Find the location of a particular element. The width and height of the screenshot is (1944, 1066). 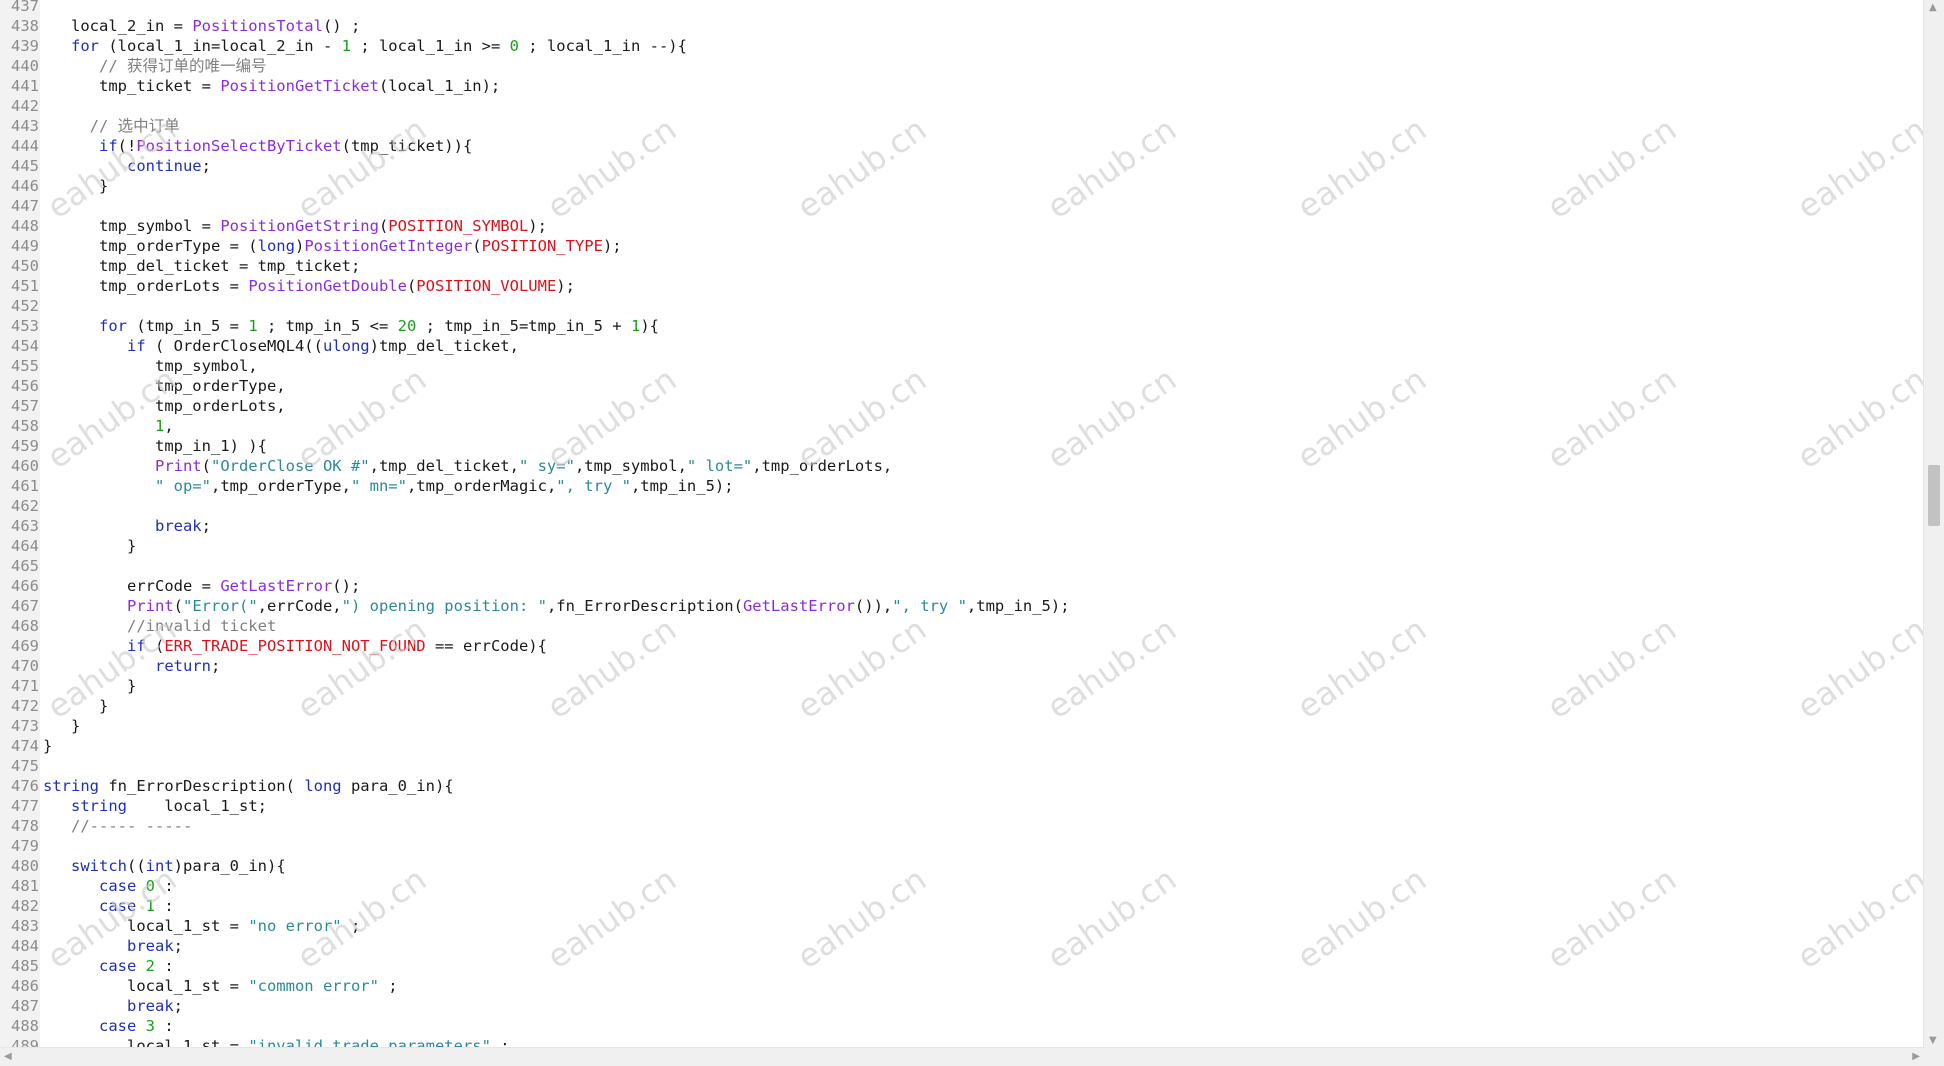

code-text: //----- ----- is located at coordinates (117, 826).